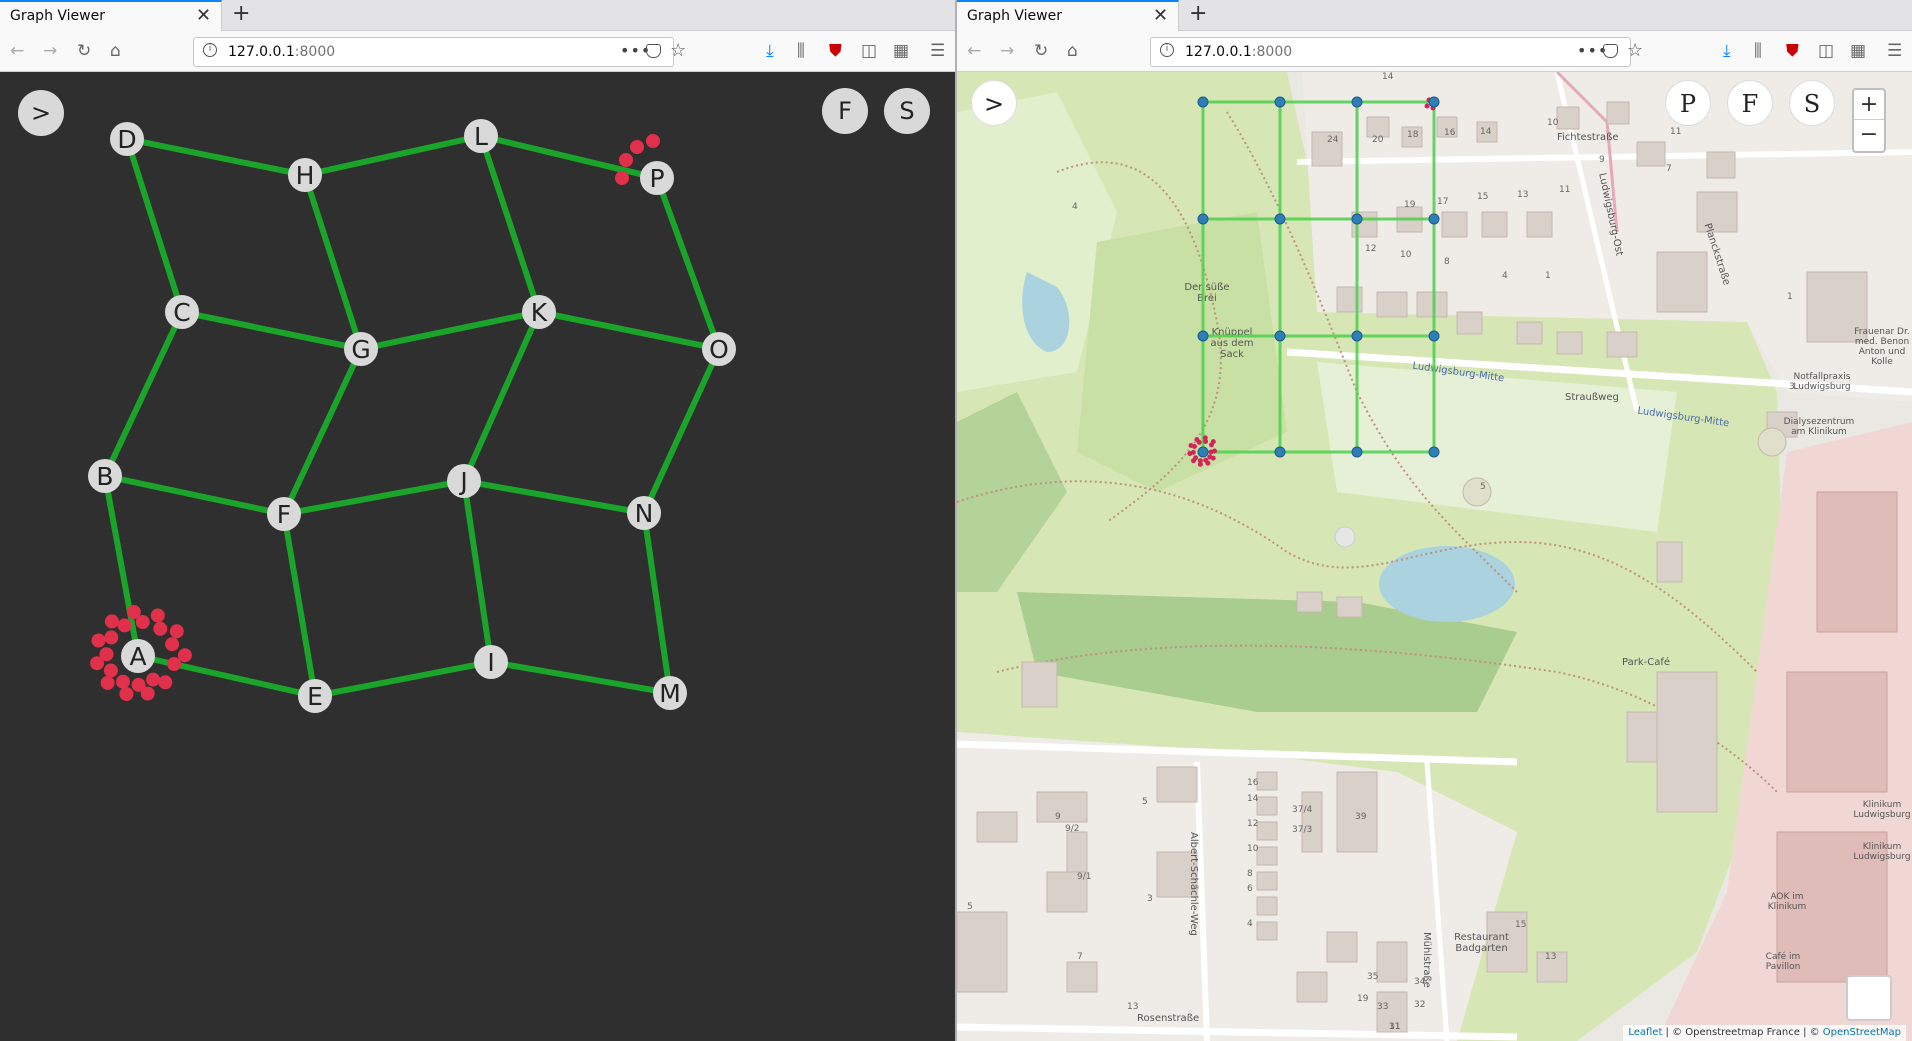 The height and width of the screenshot is (1041, 1912). What do you see at coordinates (681, 431) in the screenshot?
I see `graph-edge-O-N` at bounding box center [681, 431].